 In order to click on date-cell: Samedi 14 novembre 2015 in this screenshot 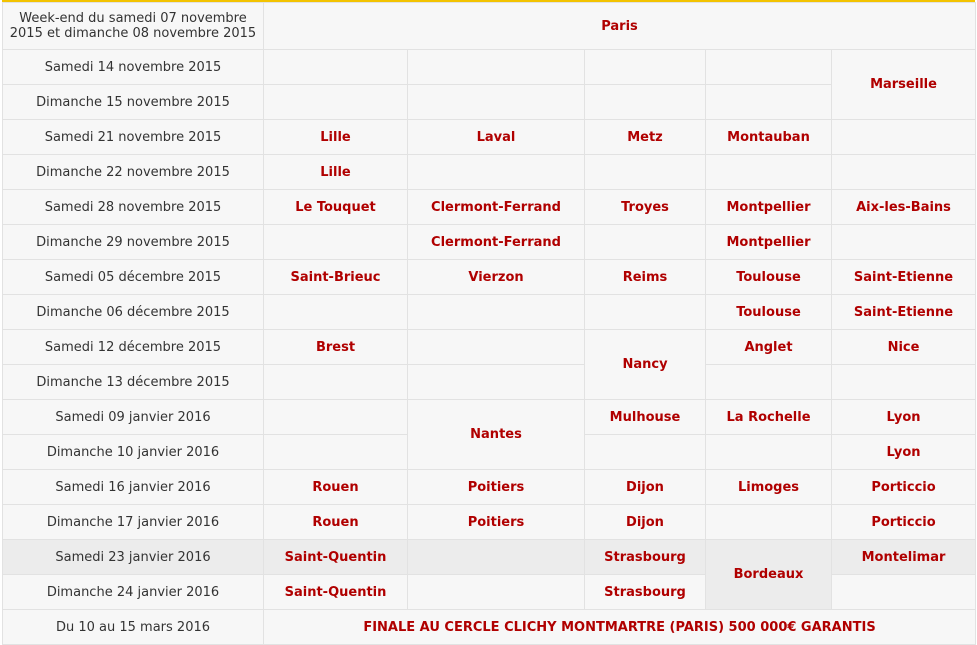, I will do `click(133, 67)`.